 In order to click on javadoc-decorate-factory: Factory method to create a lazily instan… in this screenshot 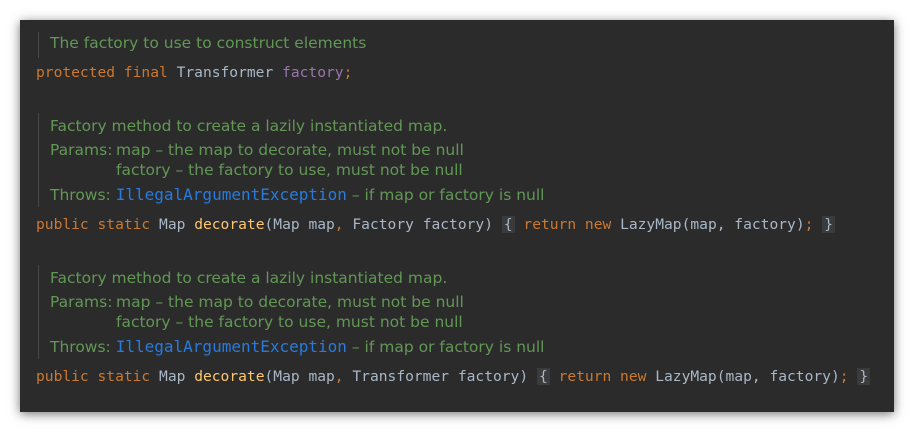, I will do `click(291, 160)`.